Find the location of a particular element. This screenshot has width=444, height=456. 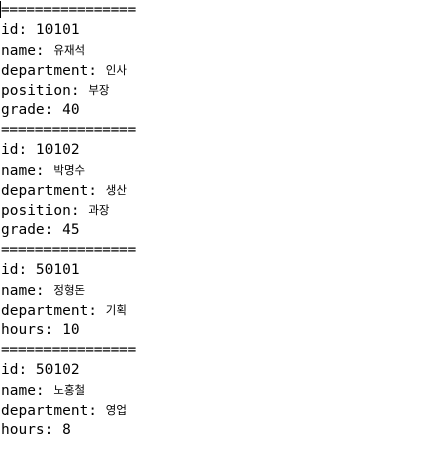

field-value: 박명수 is located at coordinates (69, 170).